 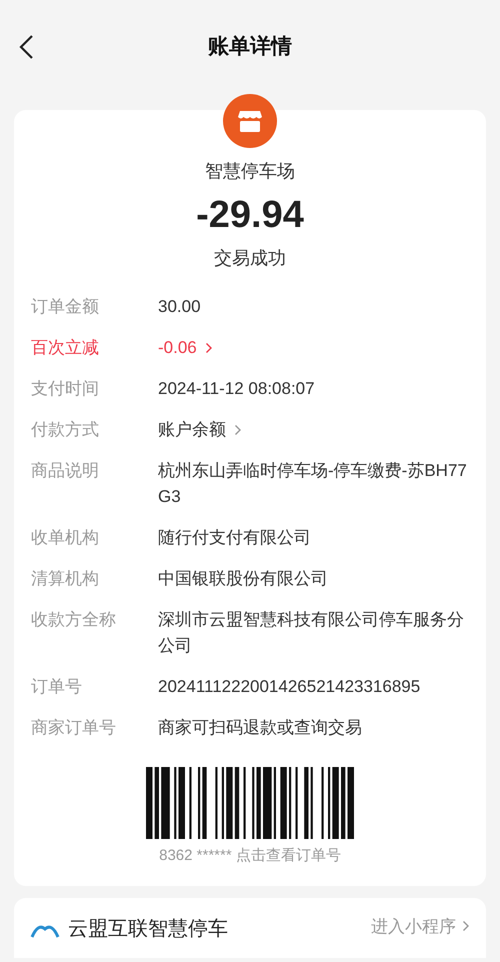 What do you see at coordinates (250, 258) in the screenshot?
I see `status-text: 交易成功` at bounding box center [250, 258].